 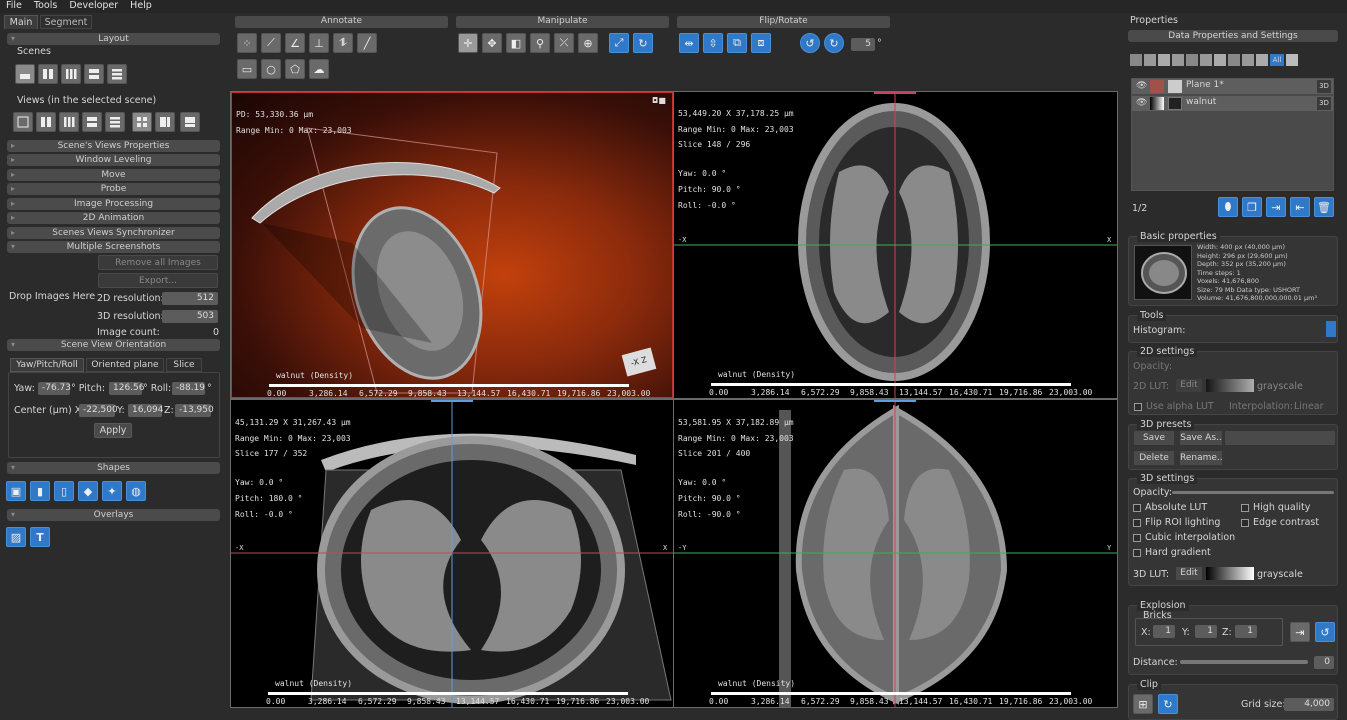 What do you see at coordinates (113, 247) in the screenshot?
I see `section-multiple-screenshots: Multiple Screenshots` at bounding box center [113, 247].